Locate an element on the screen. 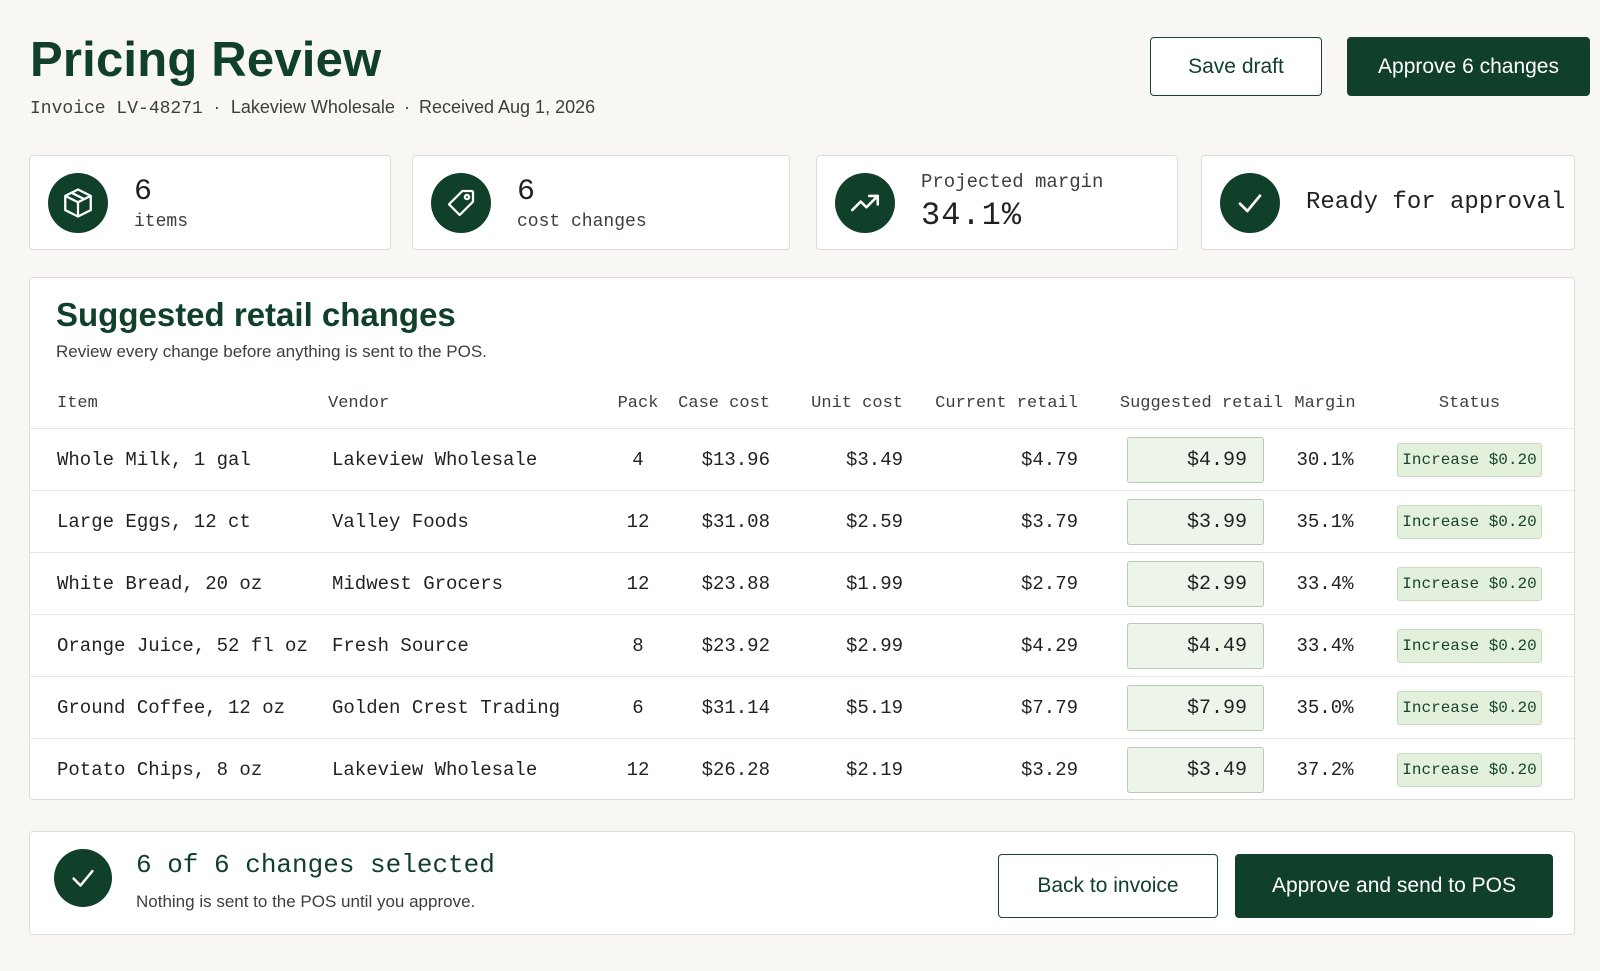  items-label: items is located at coordinates (161, 221).